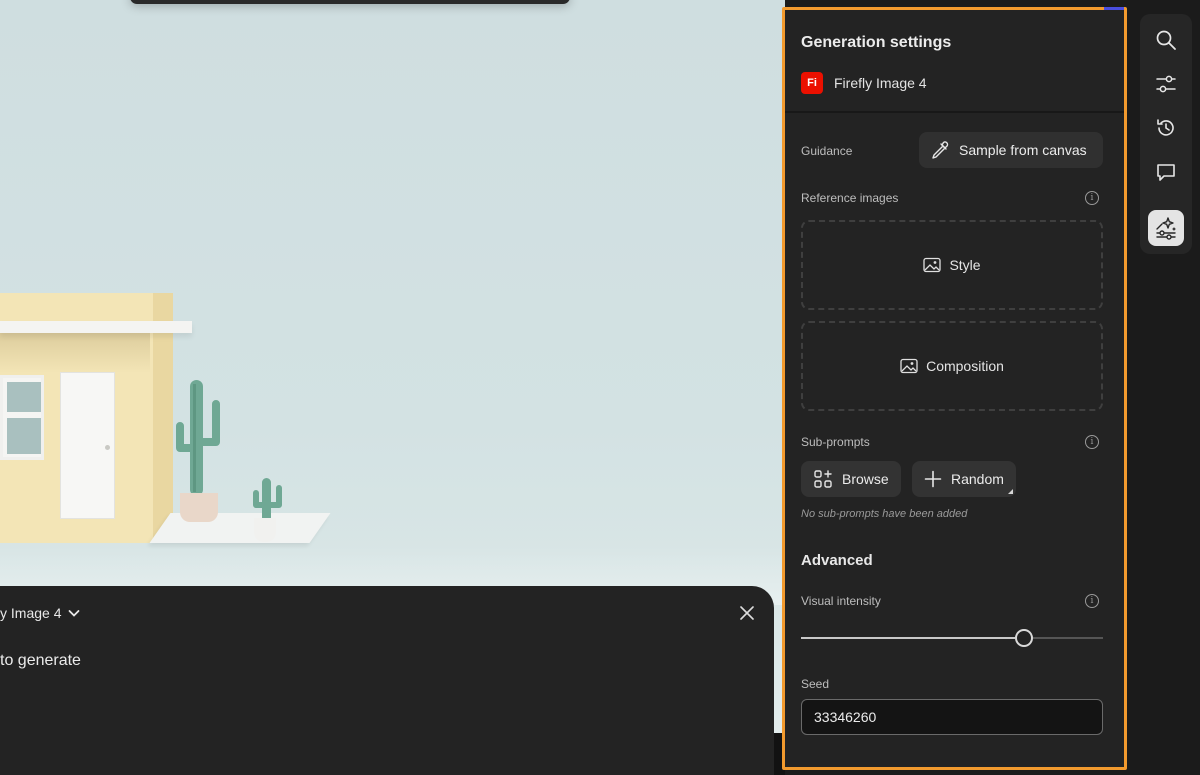  What do you see at coordinates (965, 366) in the screenshot?
I see `composition-label: Composition` at bounding box center [965, 366].